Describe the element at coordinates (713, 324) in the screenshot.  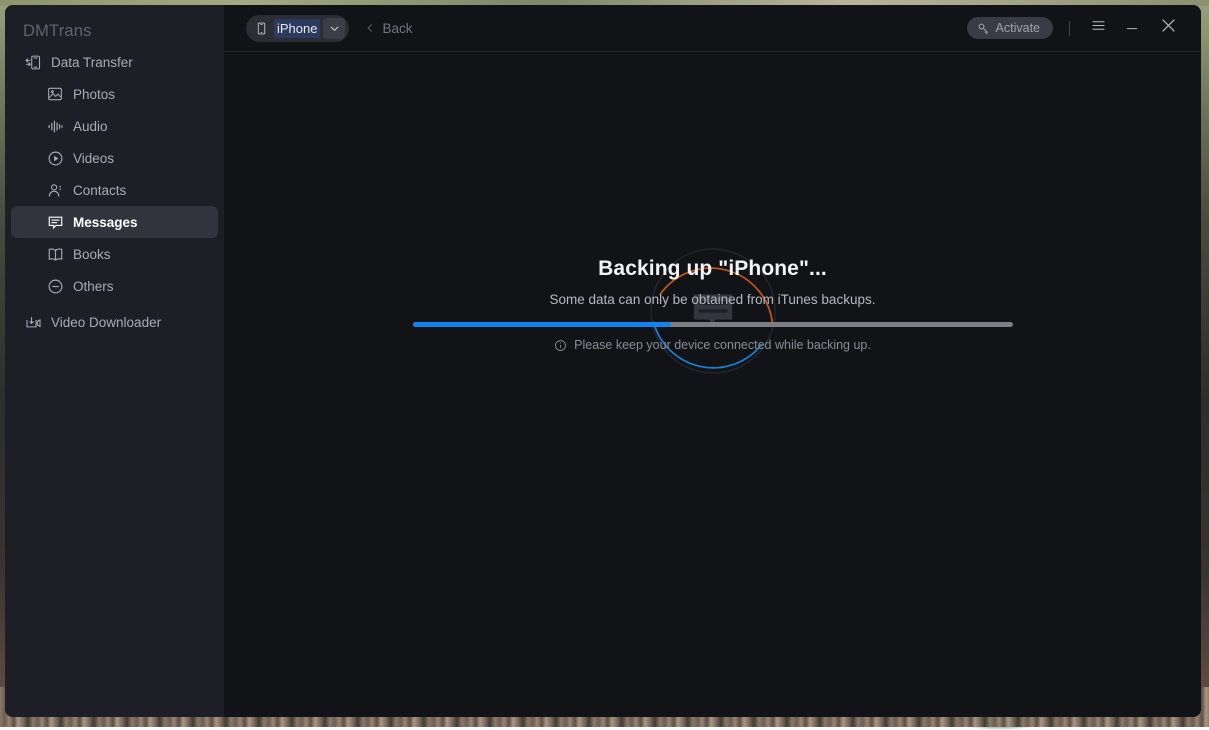
I see `progress-bar` at that location.